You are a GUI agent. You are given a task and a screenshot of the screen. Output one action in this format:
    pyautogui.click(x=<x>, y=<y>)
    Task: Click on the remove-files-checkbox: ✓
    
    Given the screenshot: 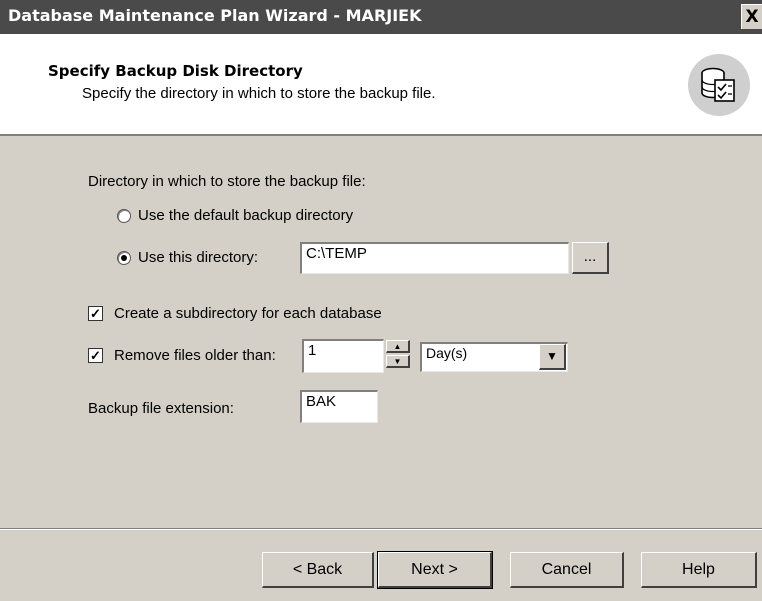 What is the action you would take?
    pyautogui.click(x=95, y=355)
    